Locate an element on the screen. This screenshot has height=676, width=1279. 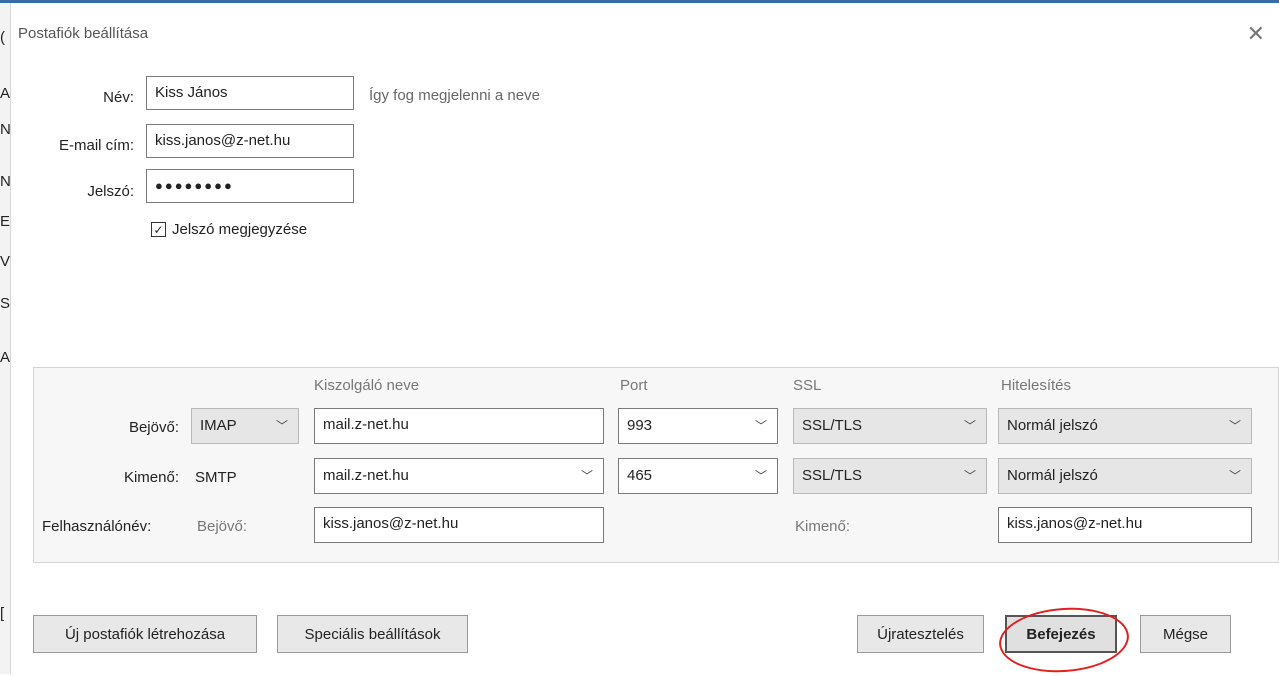
outgoing-ssl-value: SSL/TLS is located at coordinates (832, 475).